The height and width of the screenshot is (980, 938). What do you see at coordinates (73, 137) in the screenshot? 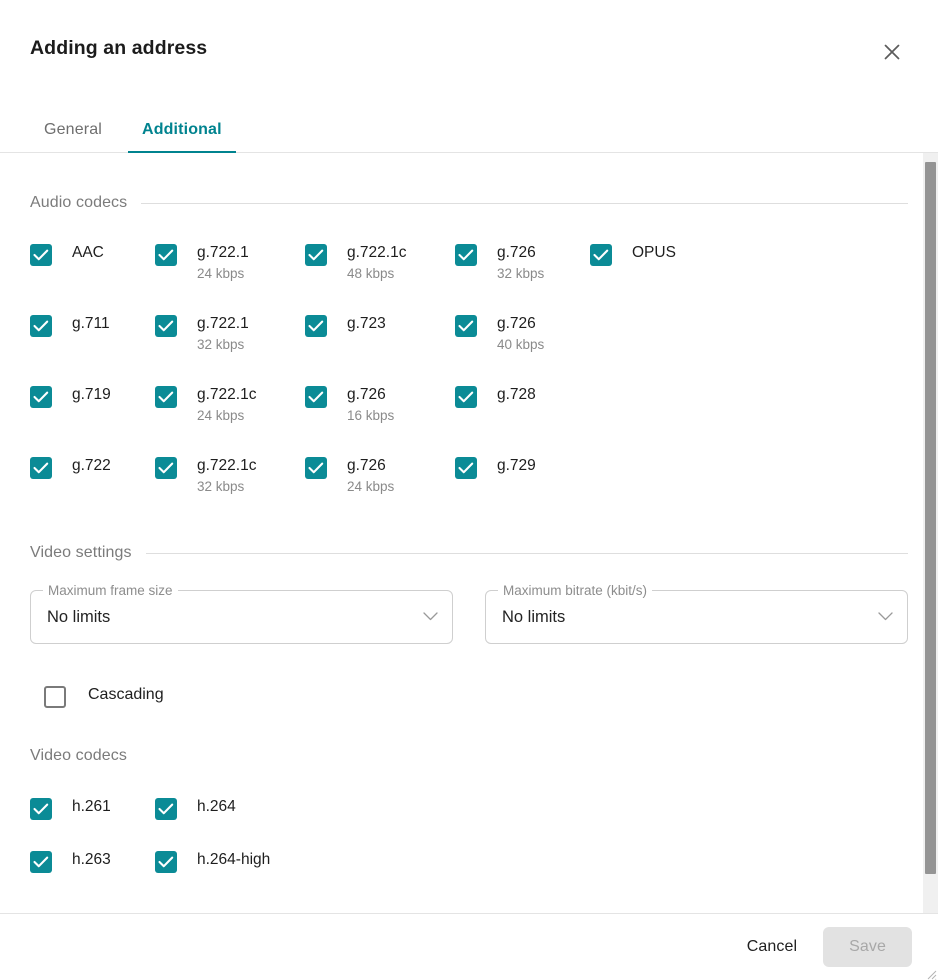
I see `tab-general: General` at bounding box center [73, 137].